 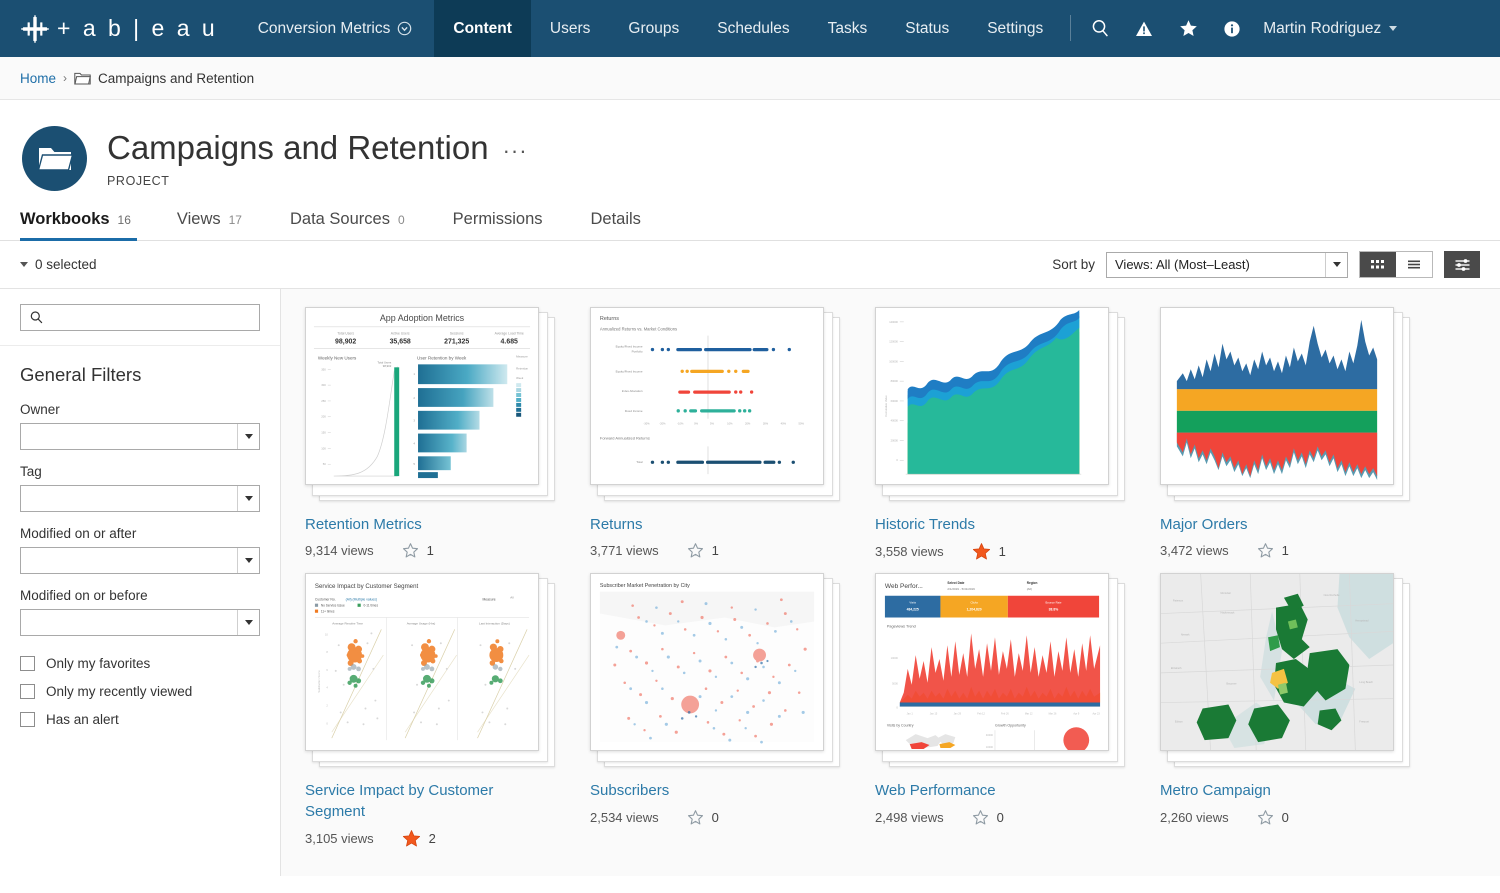 I want to click on page-title: Campaigns and Retention, so click(x=298, y=147).